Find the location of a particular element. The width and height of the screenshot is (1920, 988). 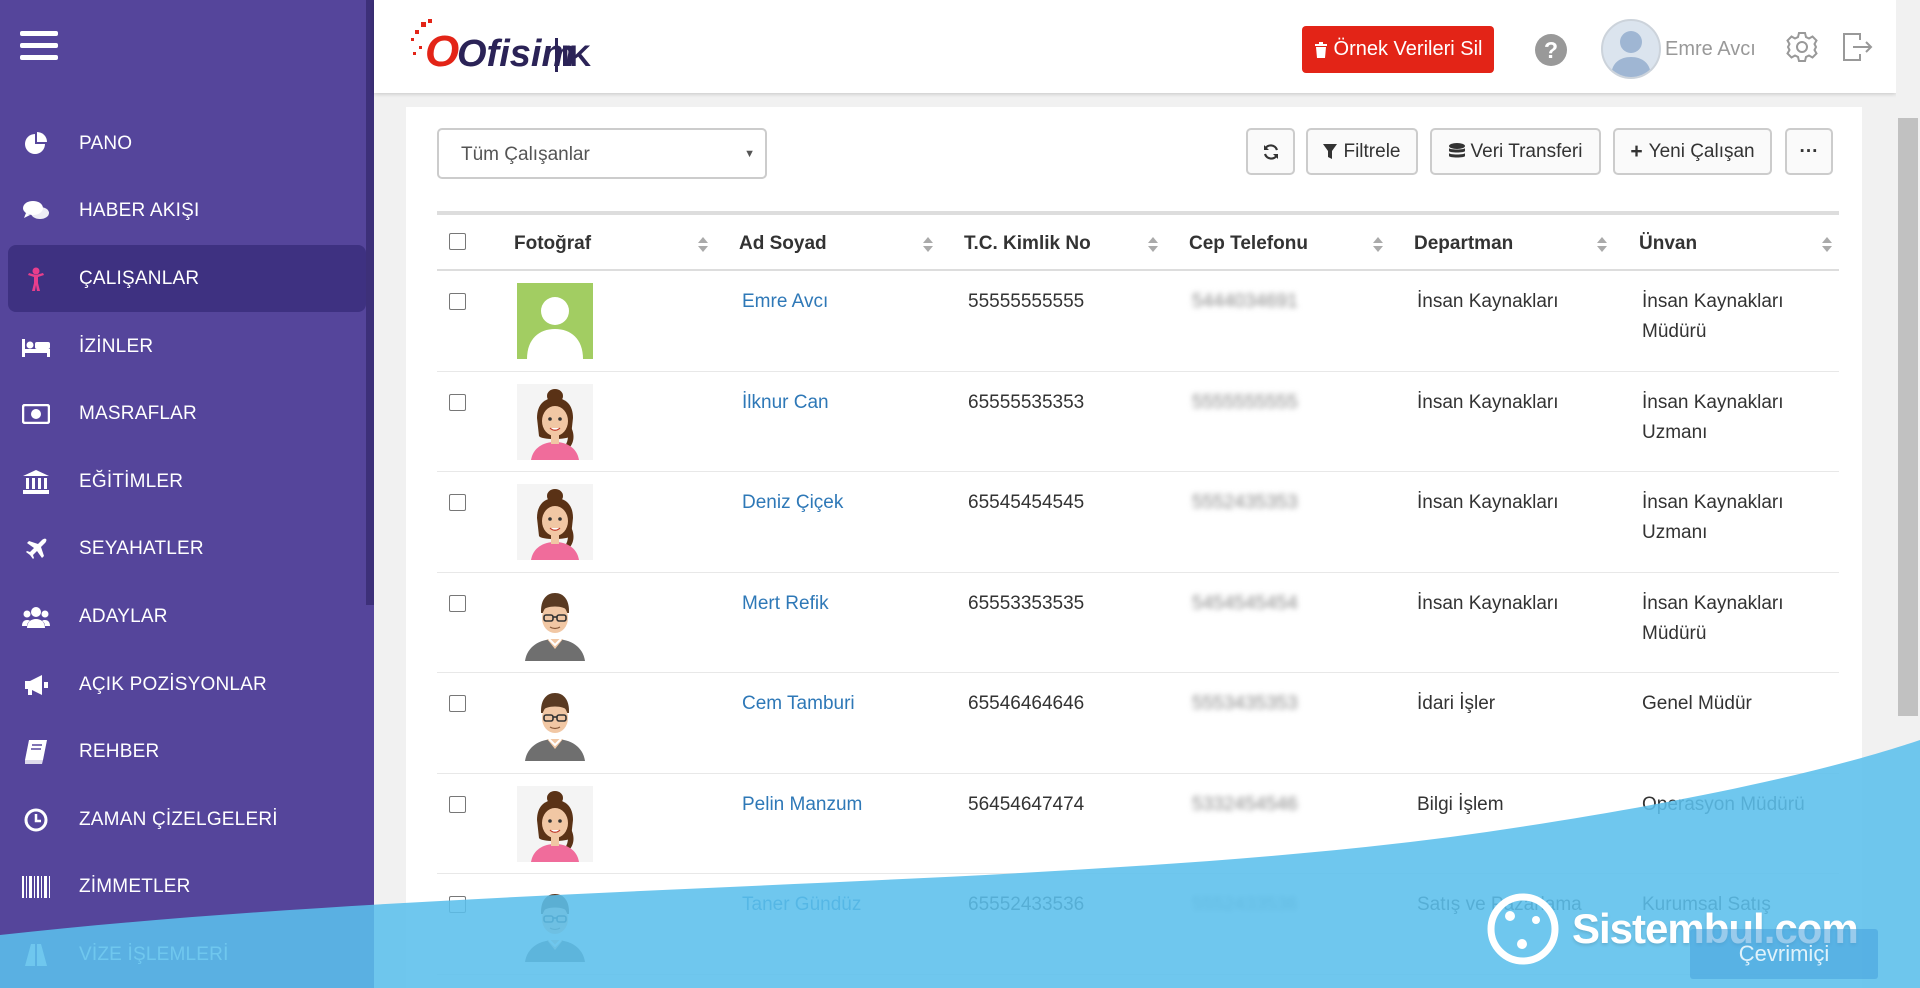

sidebar-item-zaman-cizelgeleri: ZAMAN ÇİZELGELERİ is located at coordinates (183, 820).